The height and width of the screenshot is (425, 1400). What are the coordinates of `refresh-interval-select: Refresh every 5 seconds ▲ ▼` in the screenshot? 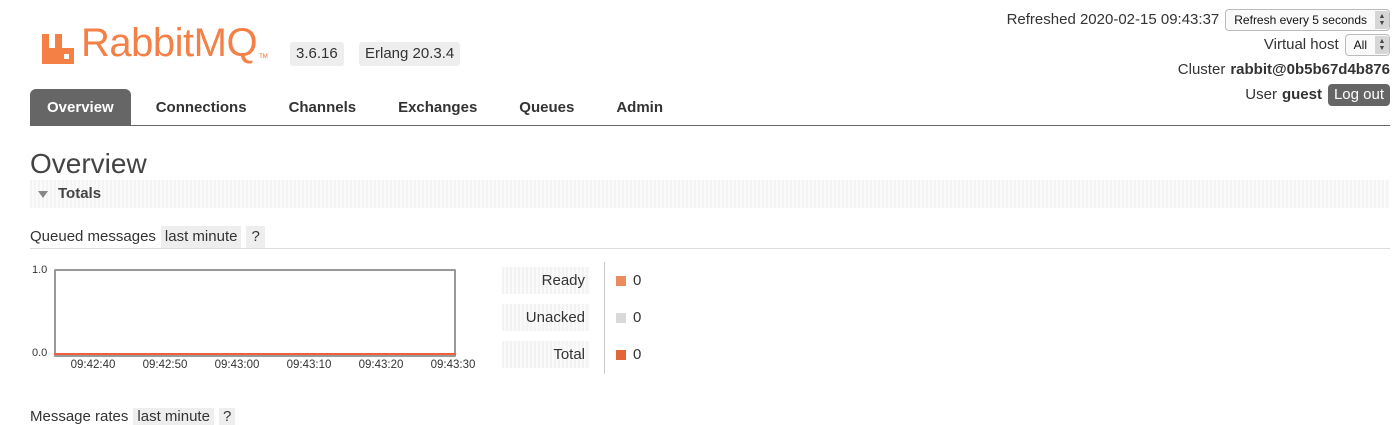 It's located at (1307, 20).